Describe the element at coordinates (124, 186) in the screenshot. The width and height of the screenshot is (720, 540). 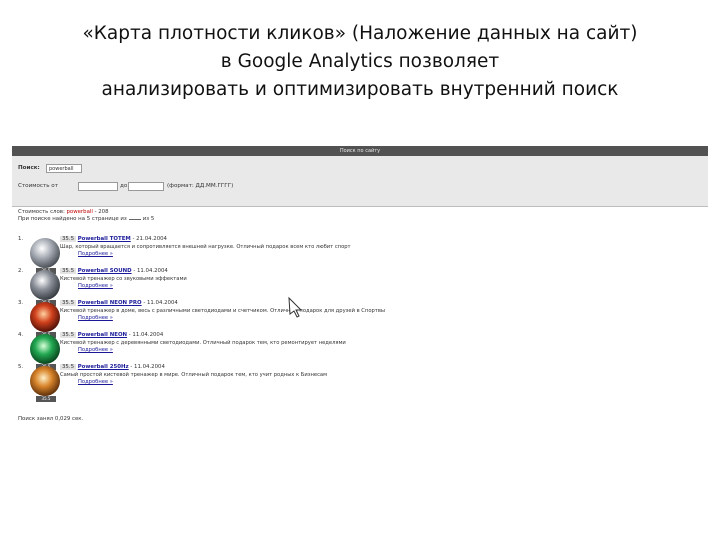
I see `cost-to-label: до` at that location.